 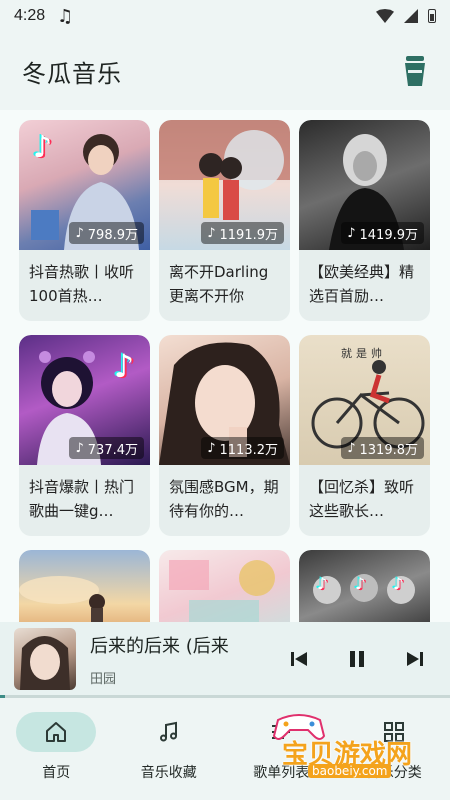 What do you see at coordinates (299, 659) in the screenshot?
I see `skip-previous-icon` at bounding box center [299, 659].